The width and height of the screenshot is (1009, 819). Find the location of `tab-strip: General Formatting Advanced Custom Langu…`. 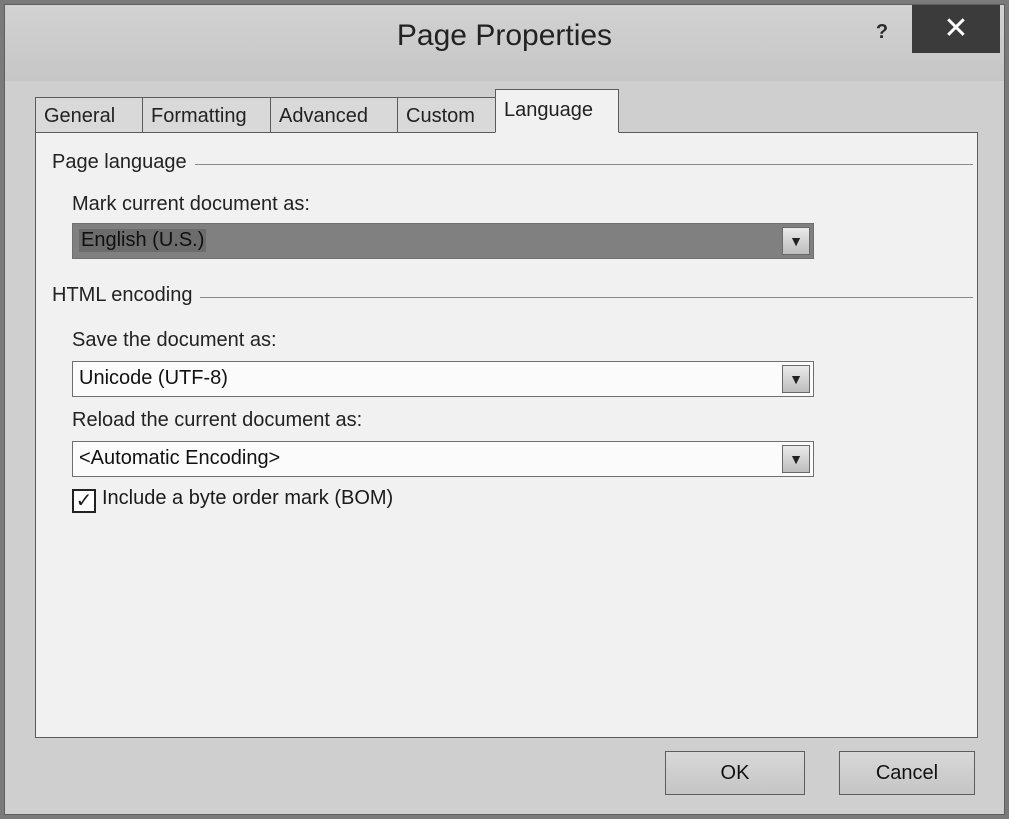

tab-strip: General Formatting Advanced Custom Langu… is located at coordinates (385, 111).